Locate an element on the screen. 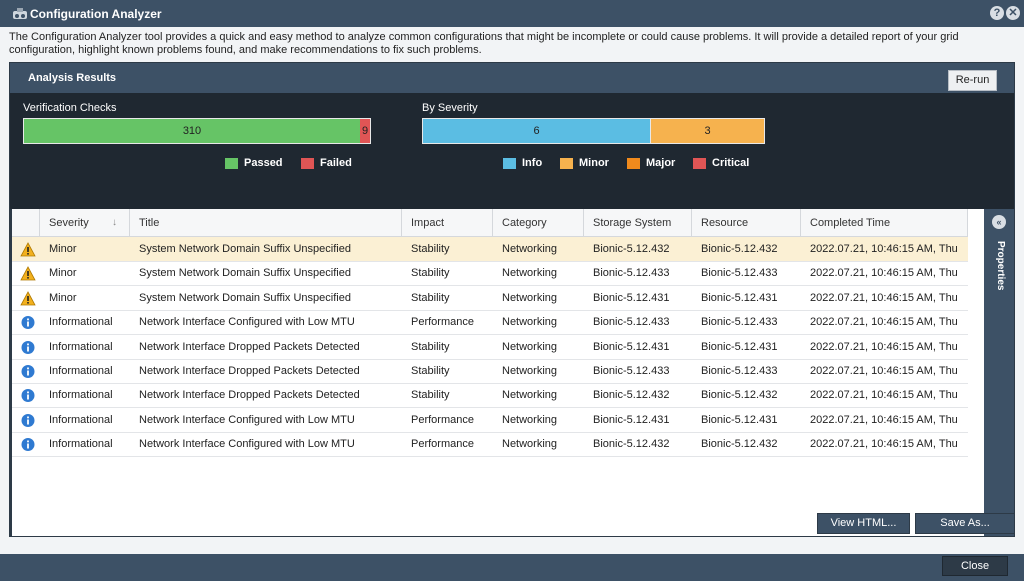 The width and height of the screenshot is (1024, 581). by-severity-label: By Severity is located at coordinates (450, 108).